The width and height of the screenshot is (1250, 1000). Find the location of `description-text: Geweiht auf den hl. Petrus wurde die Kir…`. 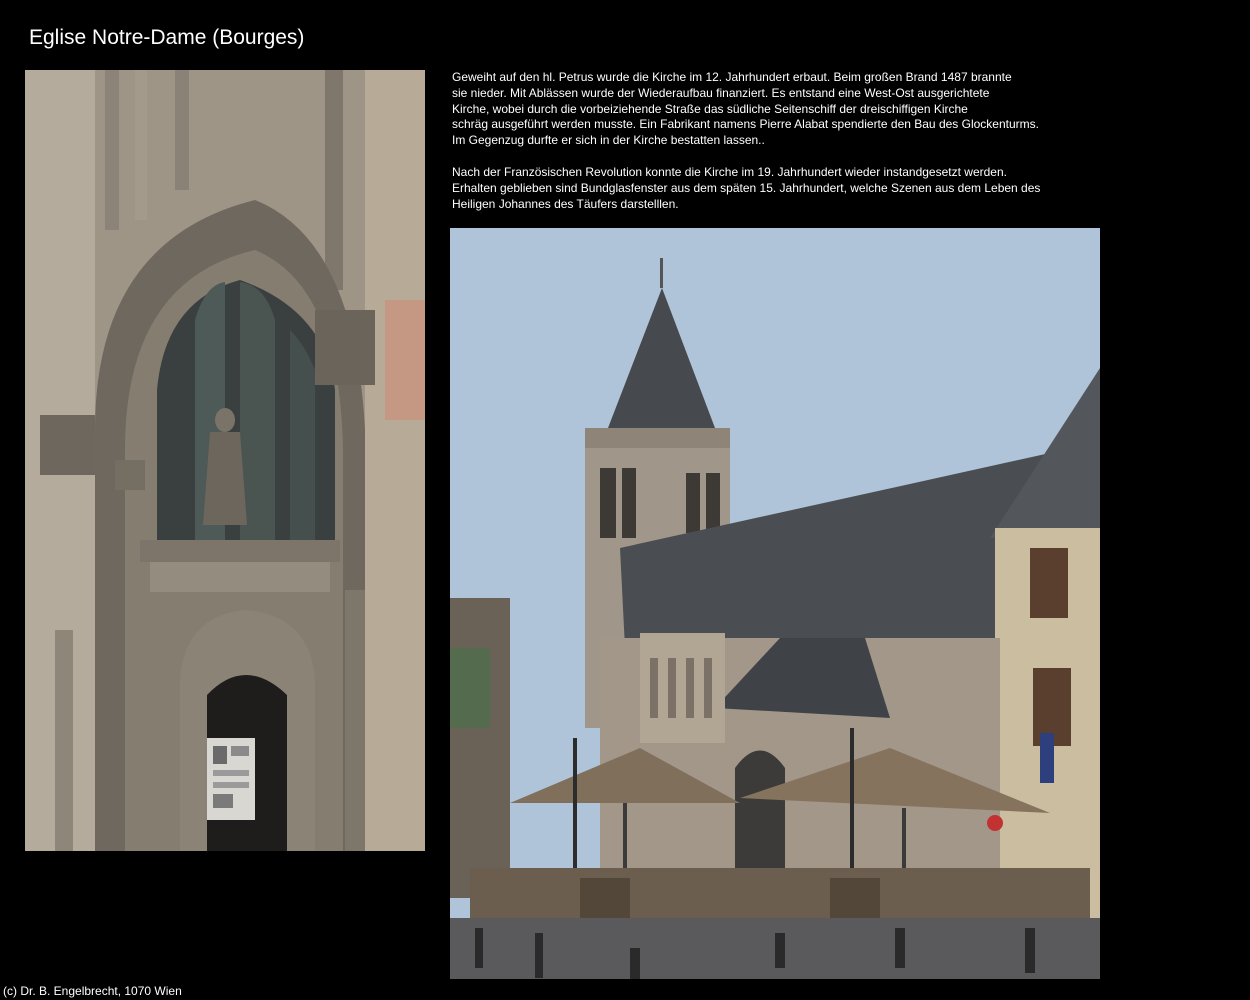

description-text: Geweiht auf den hl. Petrus wurde die Kir… is located at coordinates (772, 149).